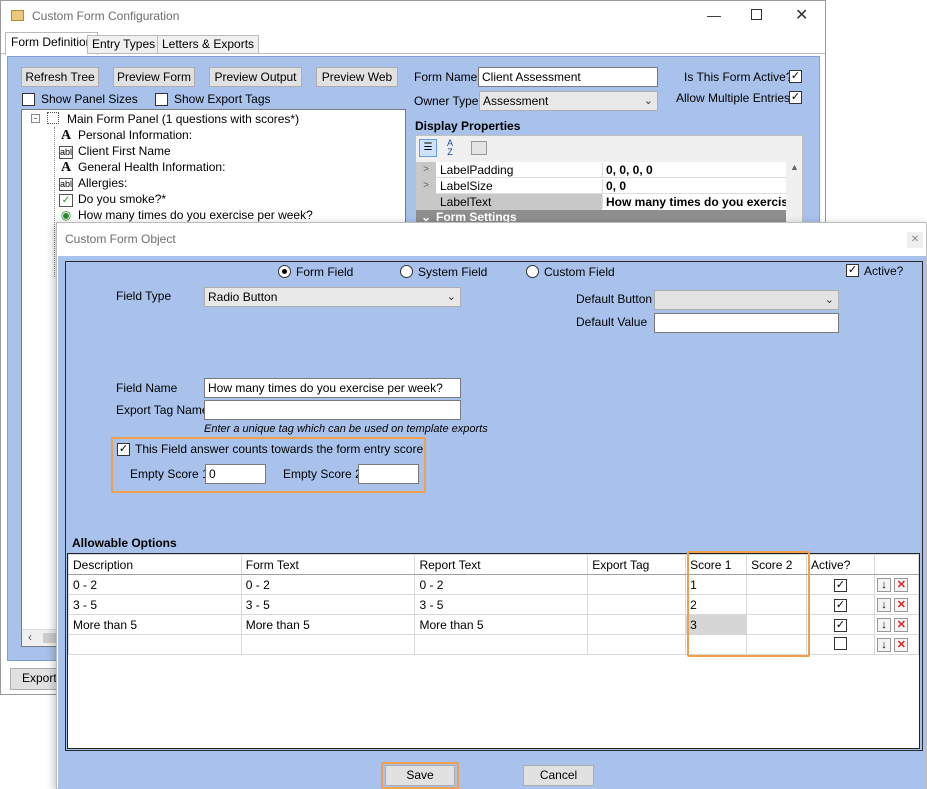 The width and height of the screenshot is (927, 789). What do you see at coordinates (568, 77) in the screenshot?
I see `form-name-input: Client Assessment` at bounding box center [568, 77].